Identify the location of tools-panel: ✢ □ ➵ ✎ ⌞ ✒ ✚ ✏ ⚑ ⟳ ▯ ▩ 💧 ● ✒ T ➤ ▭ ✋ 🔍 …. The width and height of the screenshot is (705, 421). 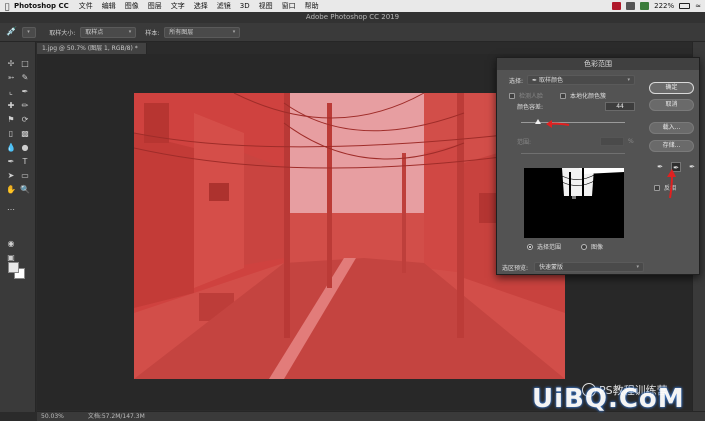
(18, 227).